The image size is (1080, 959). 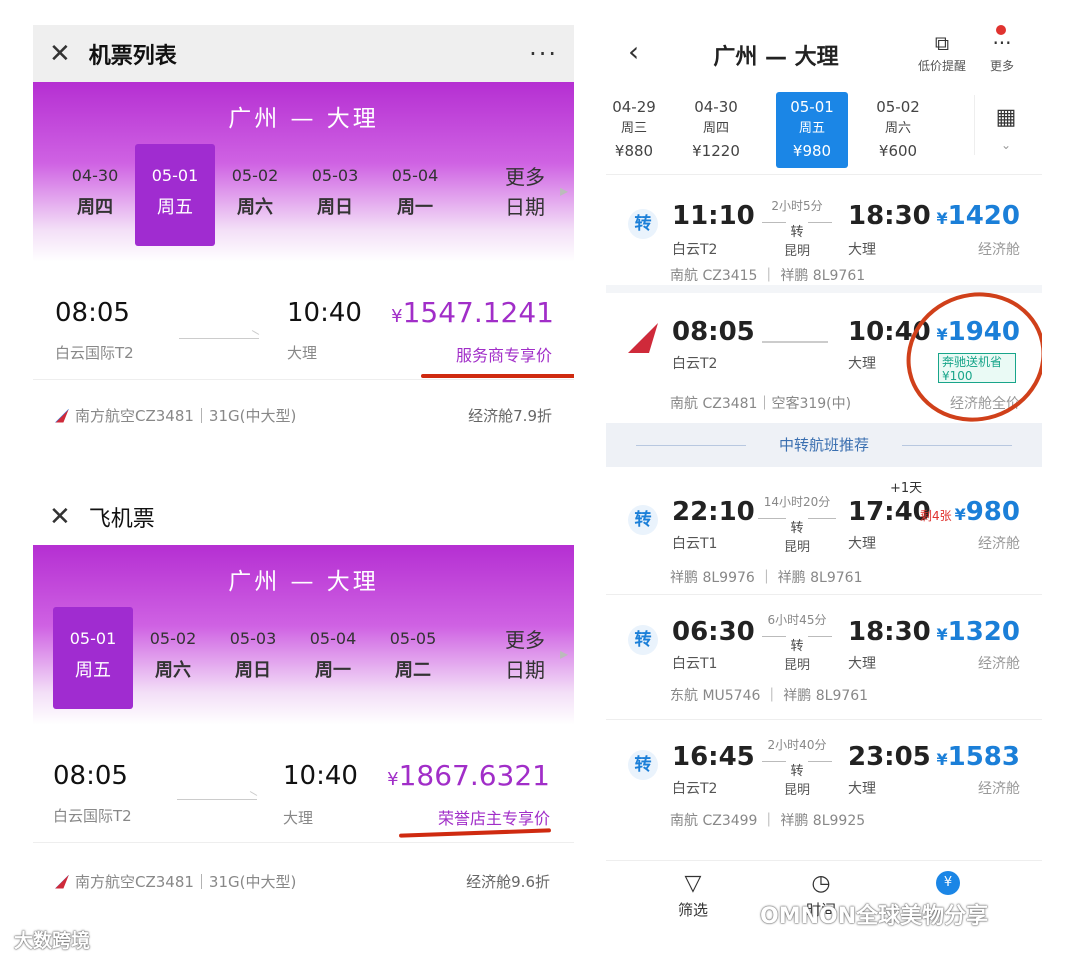 I want to click on seats-remaining: 剩4张, so click(x=936, y=516).